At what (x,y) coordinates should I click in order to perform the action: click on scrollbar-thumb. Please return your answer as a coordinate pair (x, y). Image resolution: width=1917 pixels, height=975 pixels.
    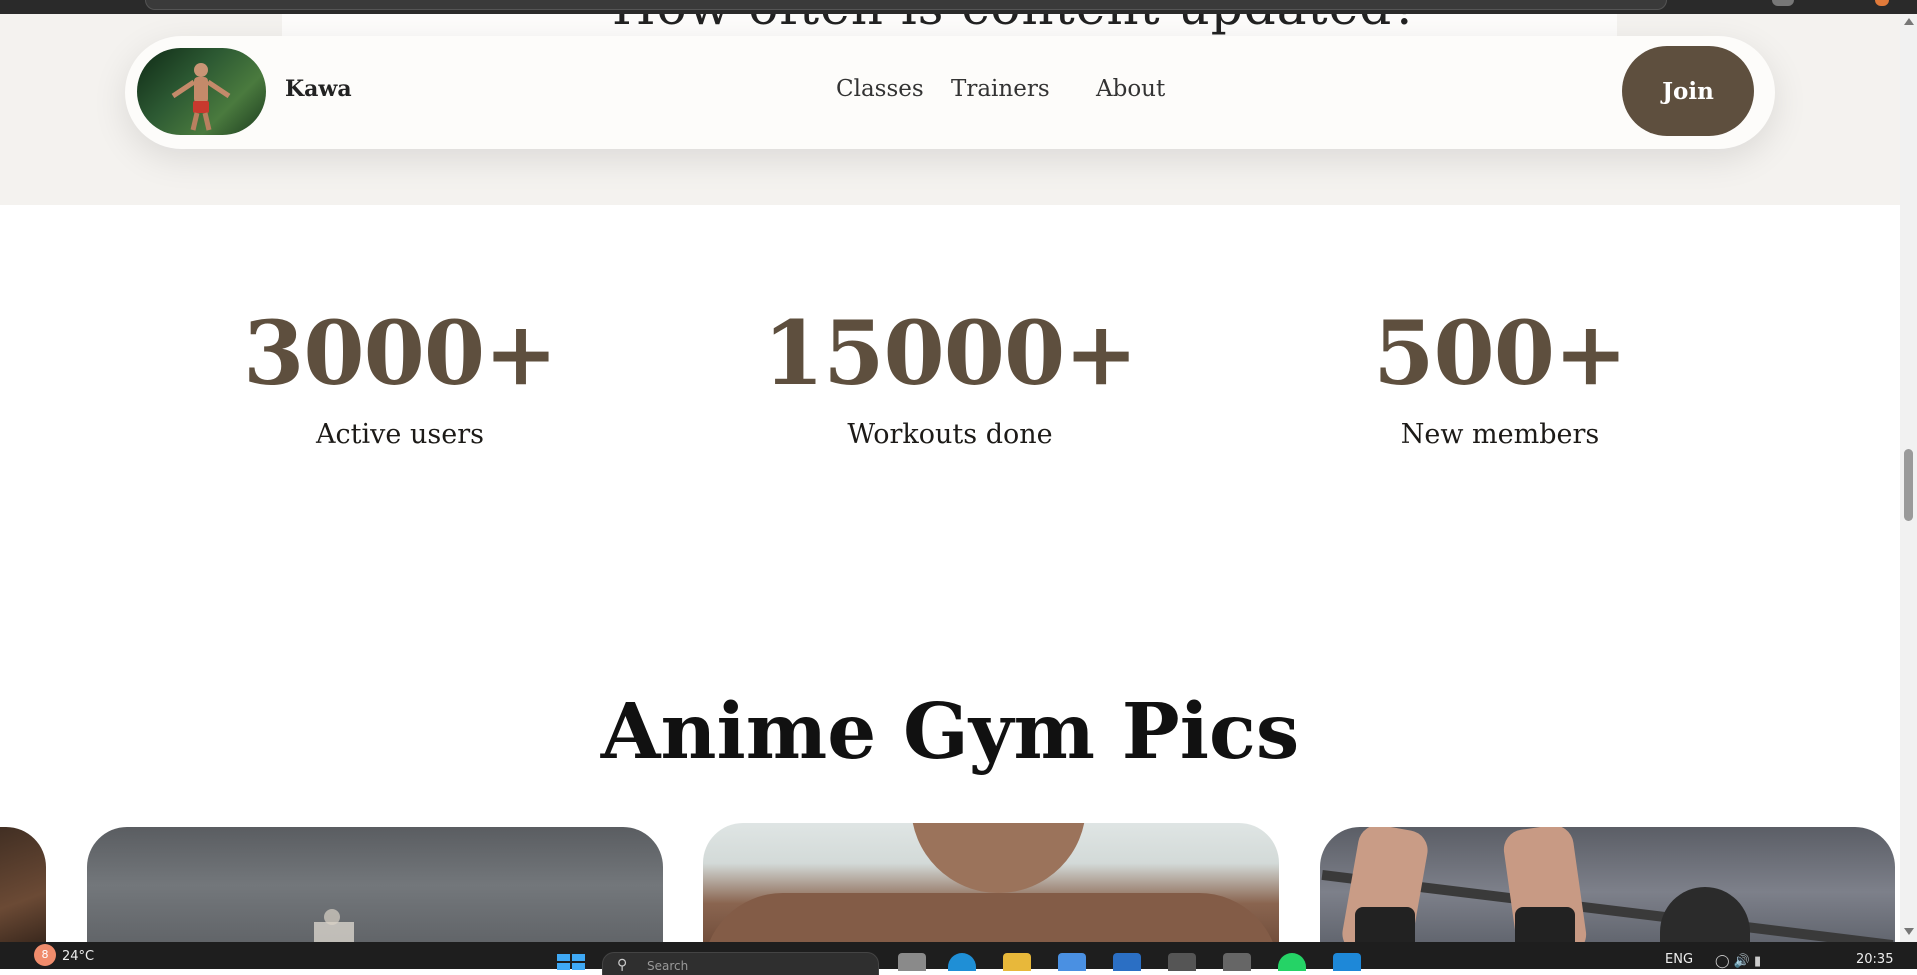
    Looking at the image, I should click on (1908, 485).